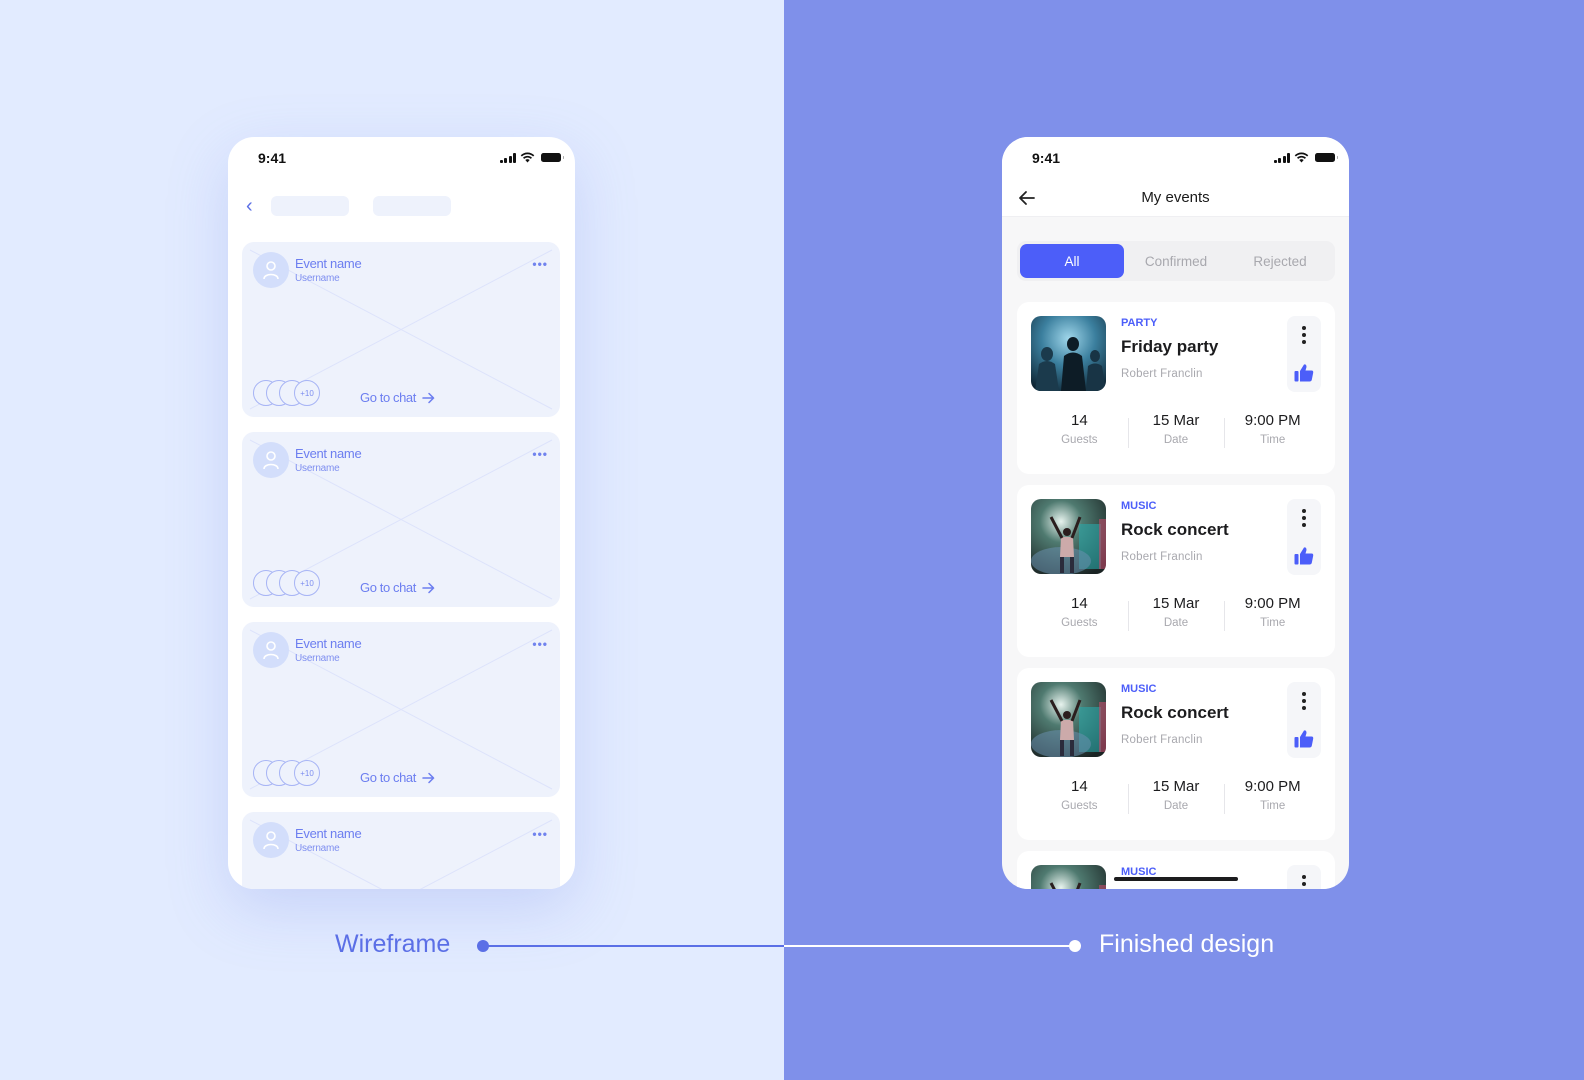  What do you see at coordinates (1139, 323) in the screenshot?
I see `event-category: PARTY` at bounding box center [1139, 323].